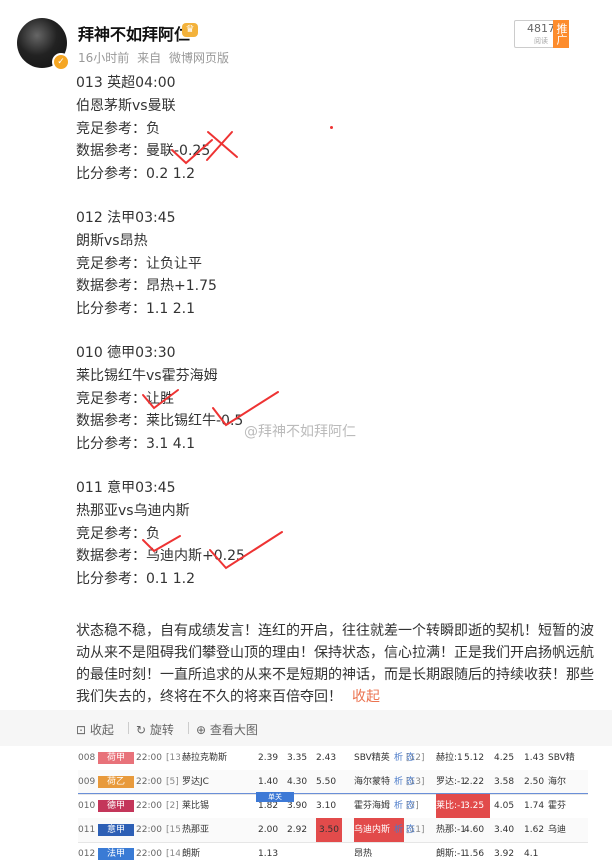 The image size is (612, 860). Describe the element at coordinates (477, 806) in the screenshot. I see `cell-r1: 3.25` at that location.